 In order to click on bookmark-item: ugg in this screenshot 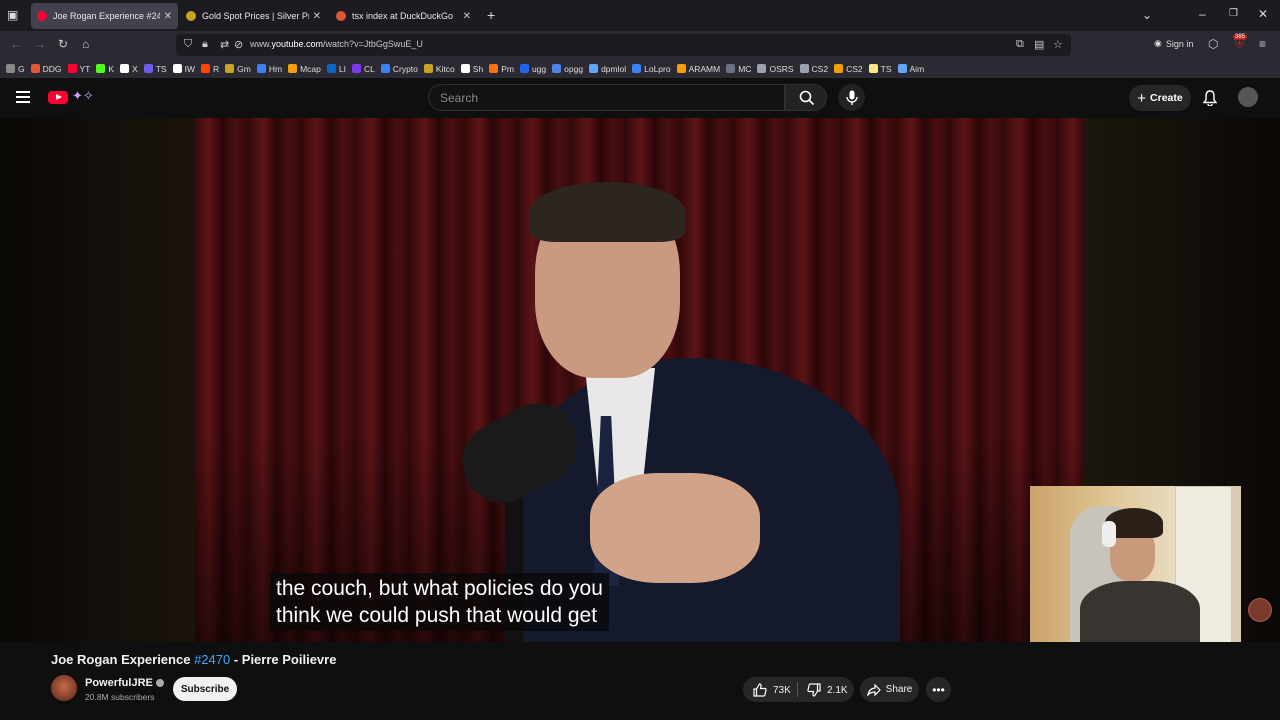, I will do `click(532, 69)`.